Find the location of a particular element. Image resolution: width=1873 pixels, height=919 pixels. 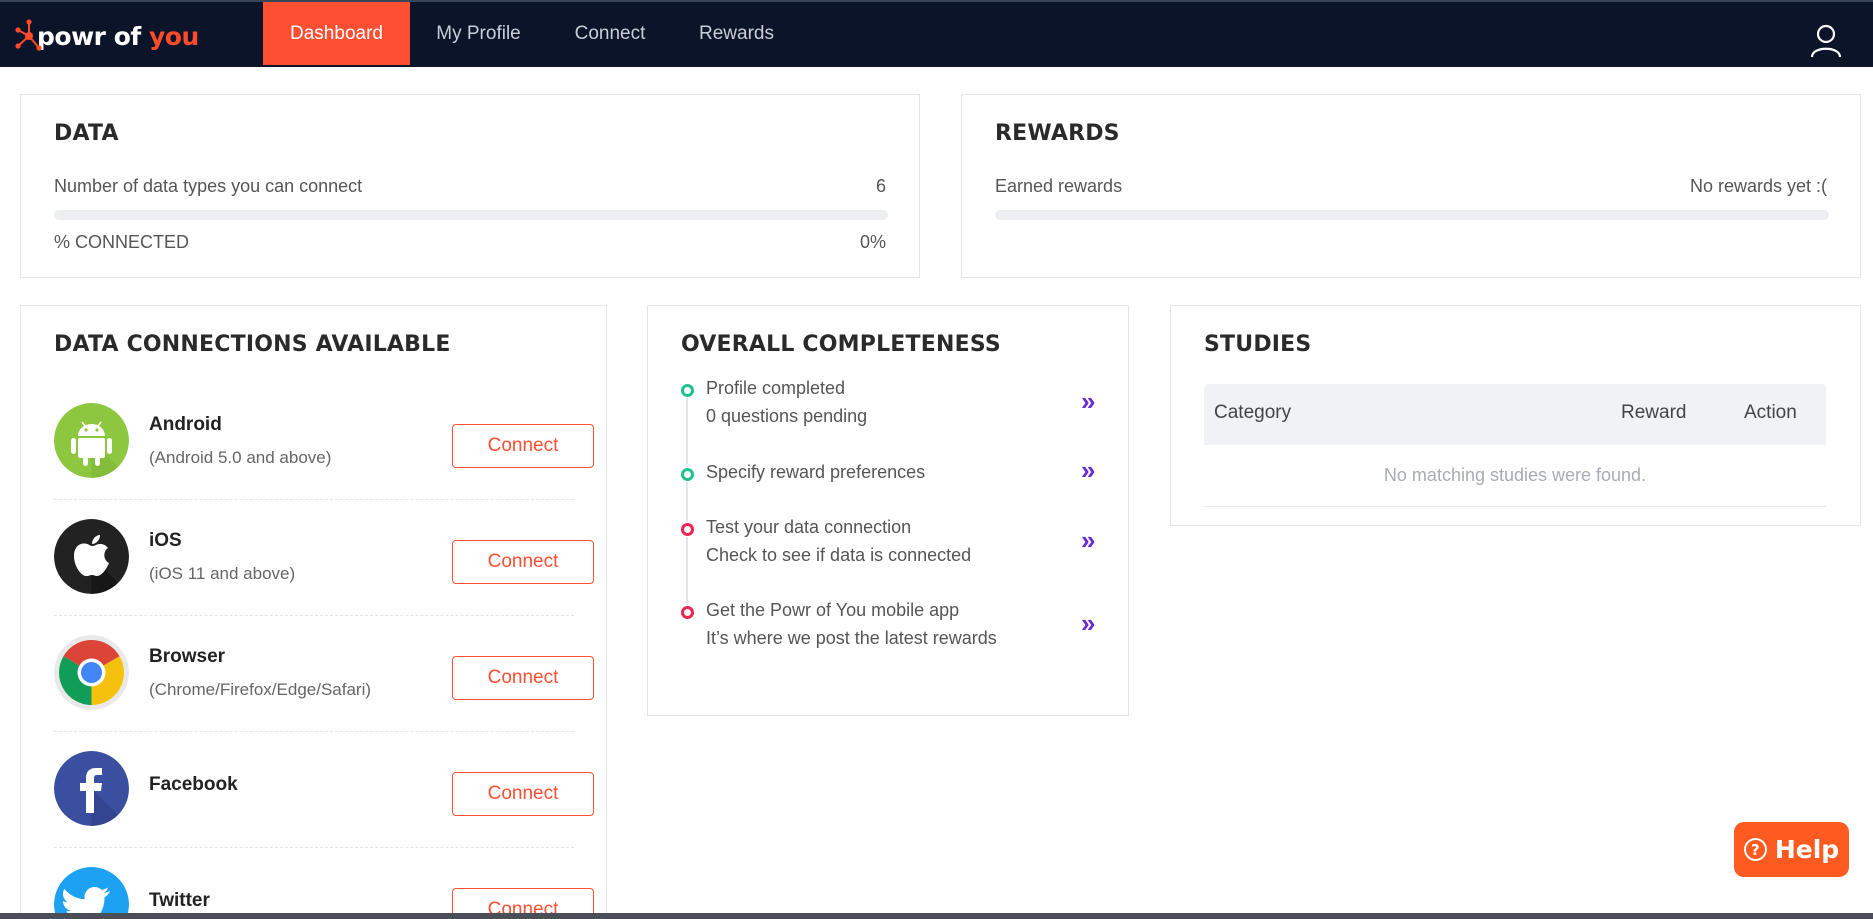

connection-item-facebook: Facebook Connect is located at coordinates (324, 790).